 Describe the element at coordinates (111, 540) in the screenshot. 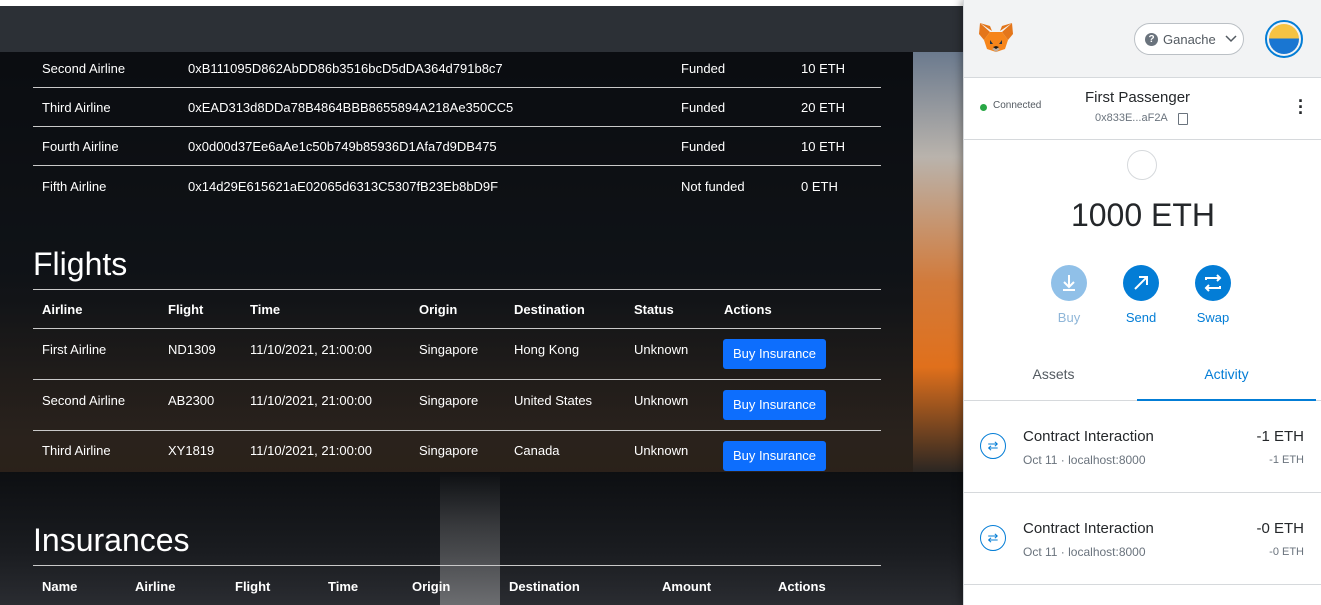

I see `insurances-heading: Insurances` at that location.